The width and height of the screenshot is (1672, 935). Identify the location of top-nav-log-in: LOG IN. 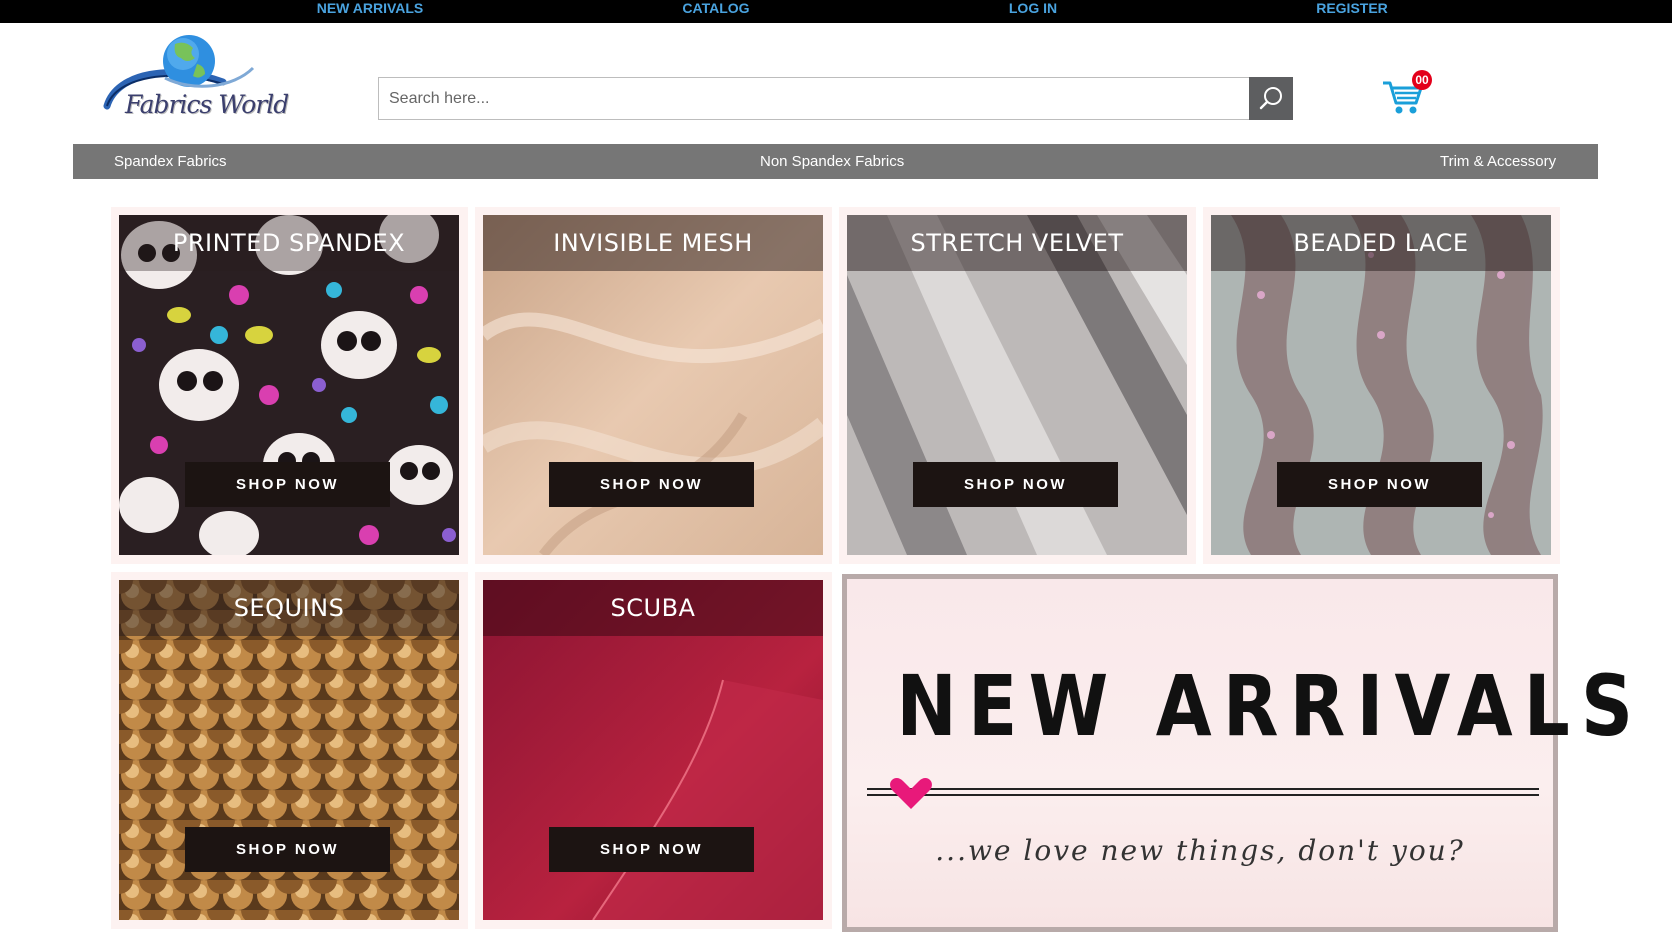
(1033, 8).